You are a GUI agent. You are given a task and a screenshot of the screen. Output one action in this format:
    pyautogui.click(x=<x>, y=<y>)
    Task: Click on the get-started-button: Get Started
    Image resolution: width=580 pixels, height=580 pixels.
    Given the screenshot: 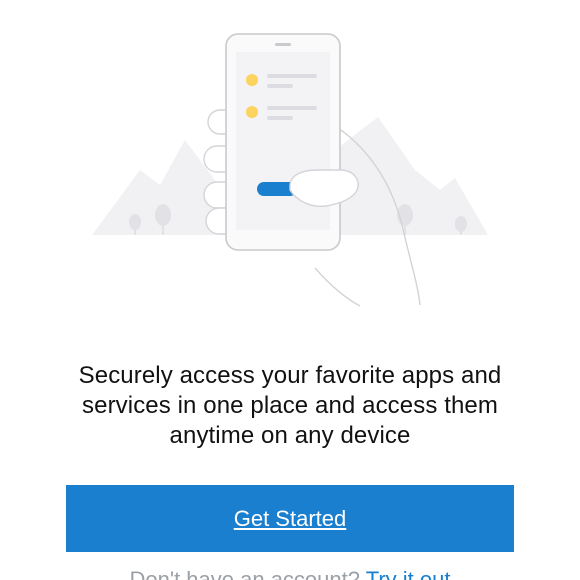 What is the action you would take?
    pyautogui.click(x=290, y=518)
    